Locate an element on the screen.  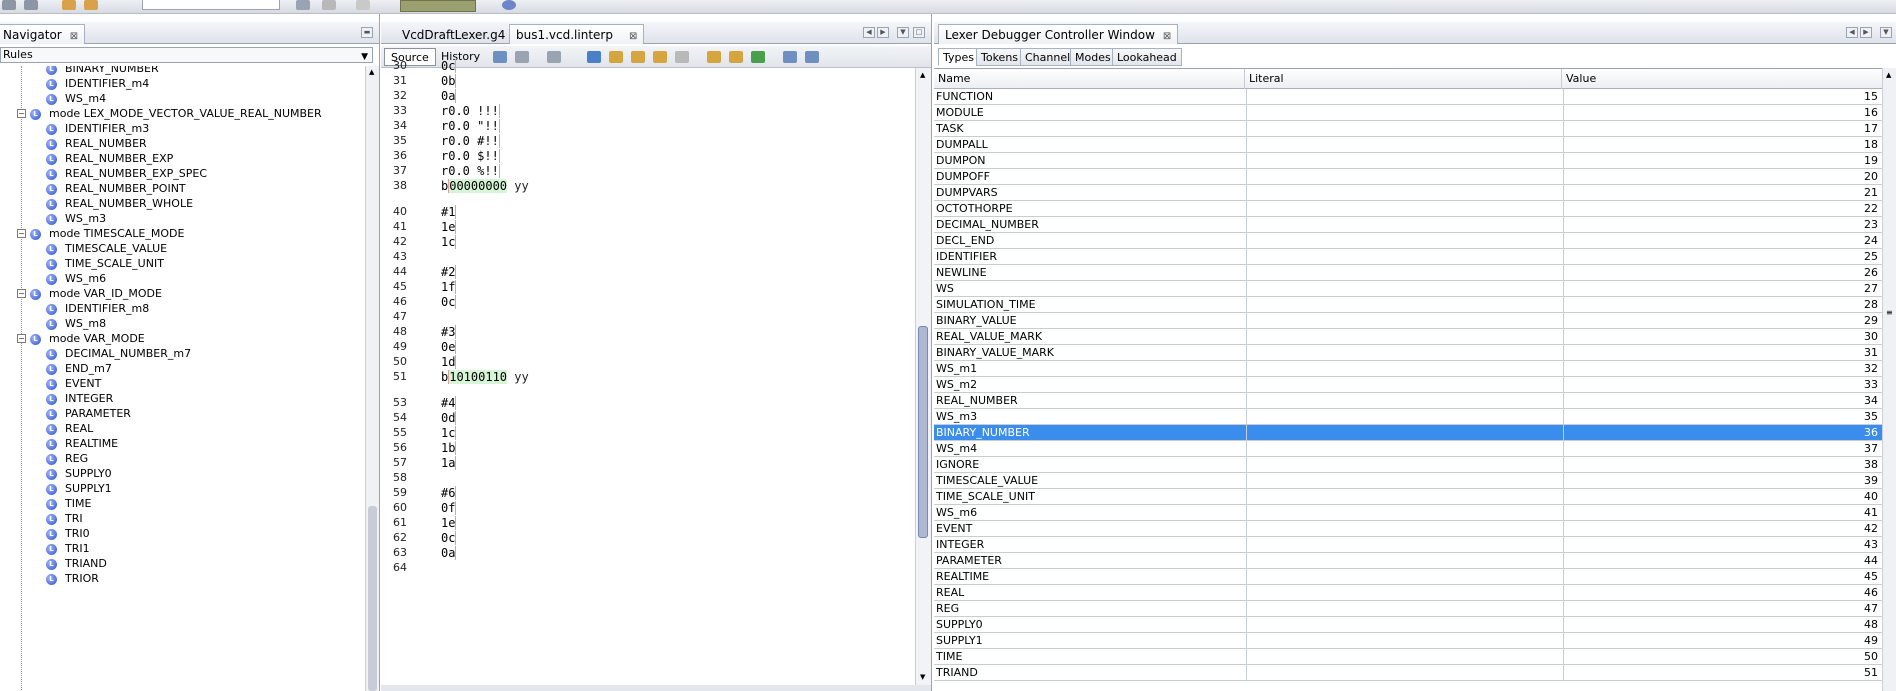
last-edit-icon is located at coordinates (500, 57).